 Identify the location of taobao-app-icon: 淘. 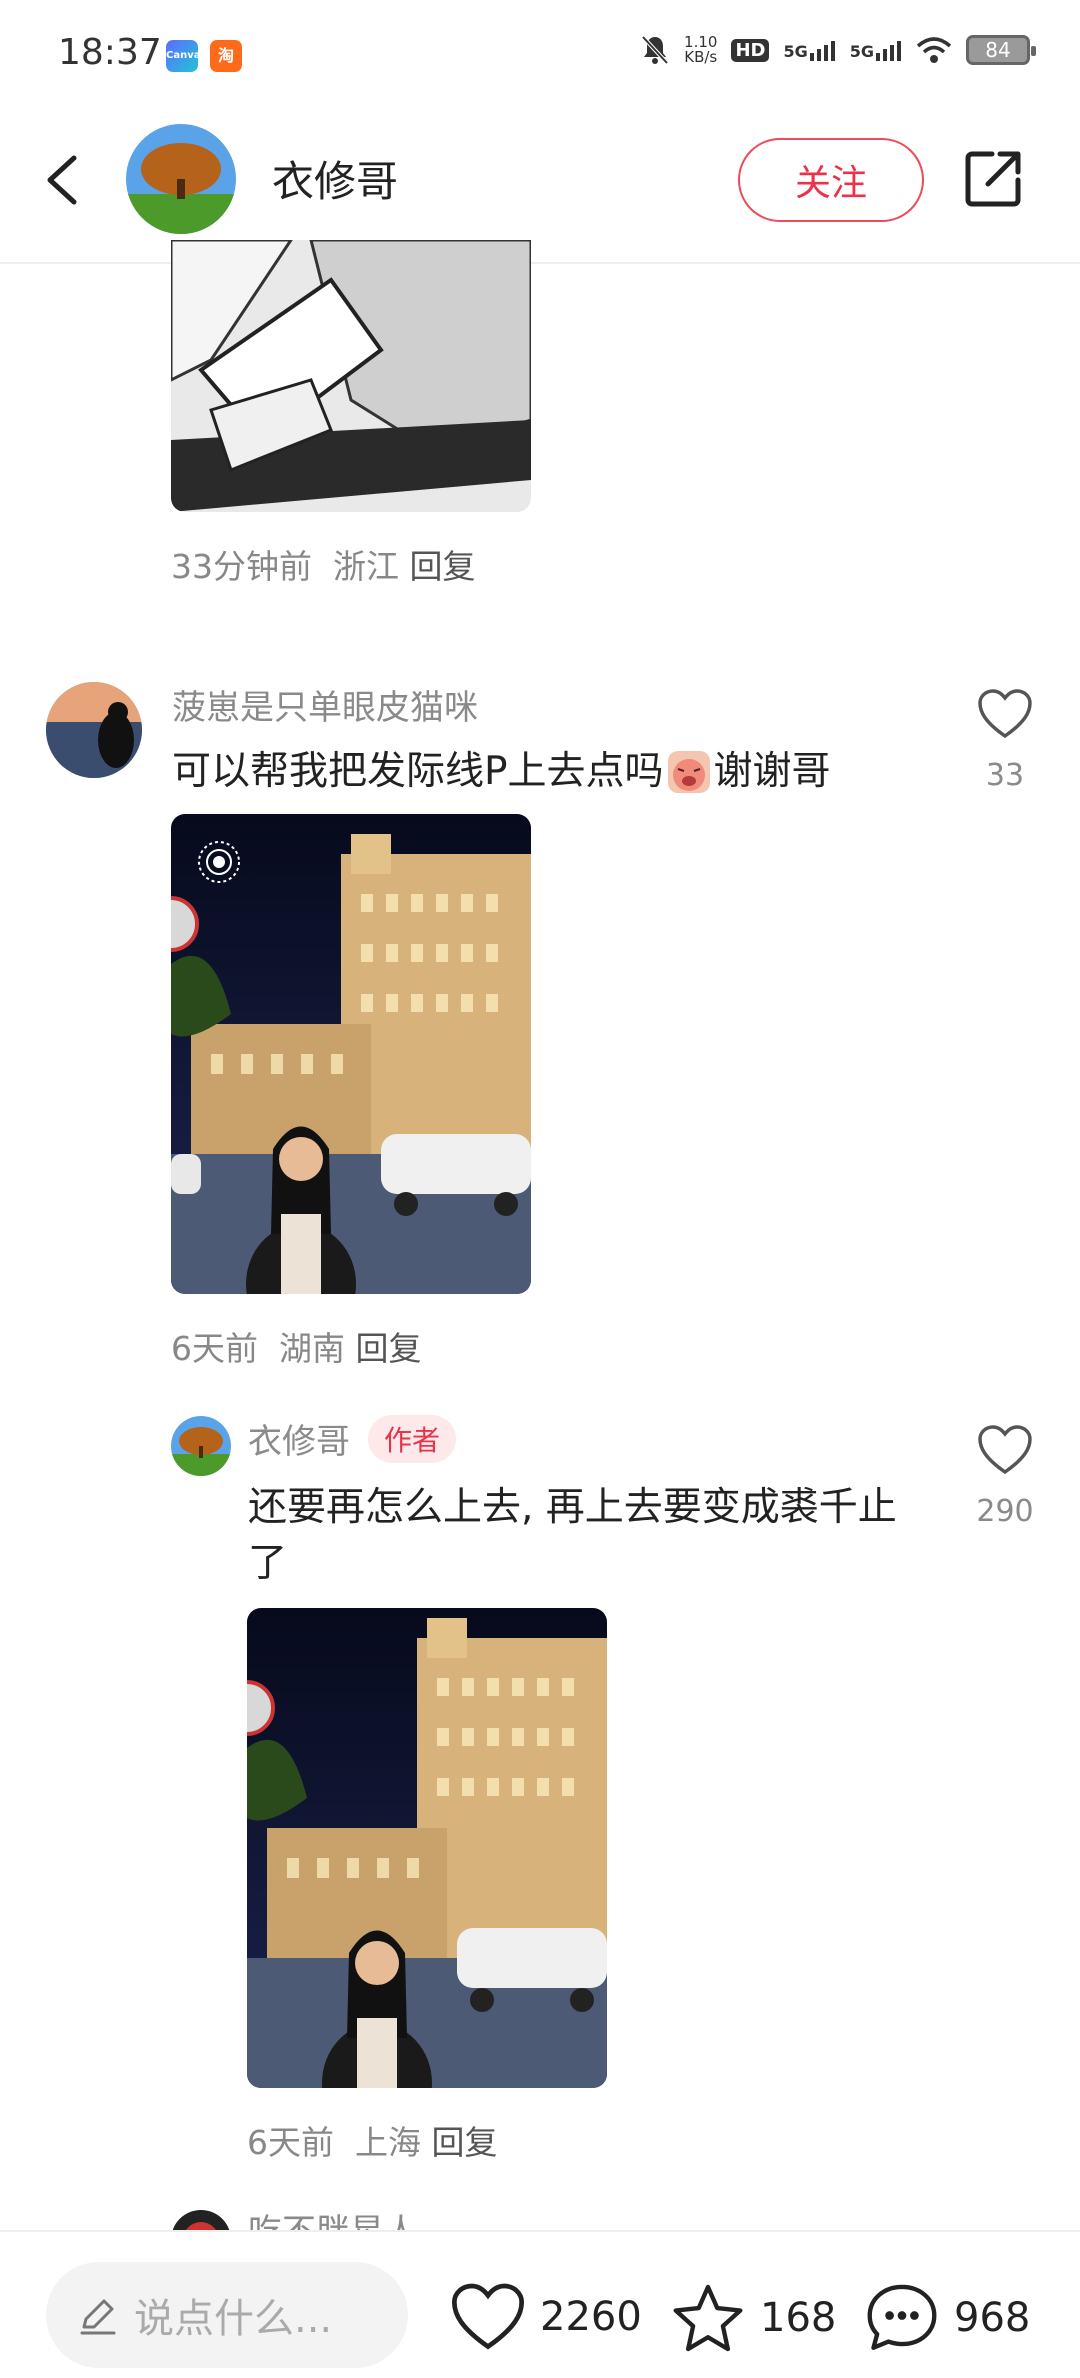
(226, 56).